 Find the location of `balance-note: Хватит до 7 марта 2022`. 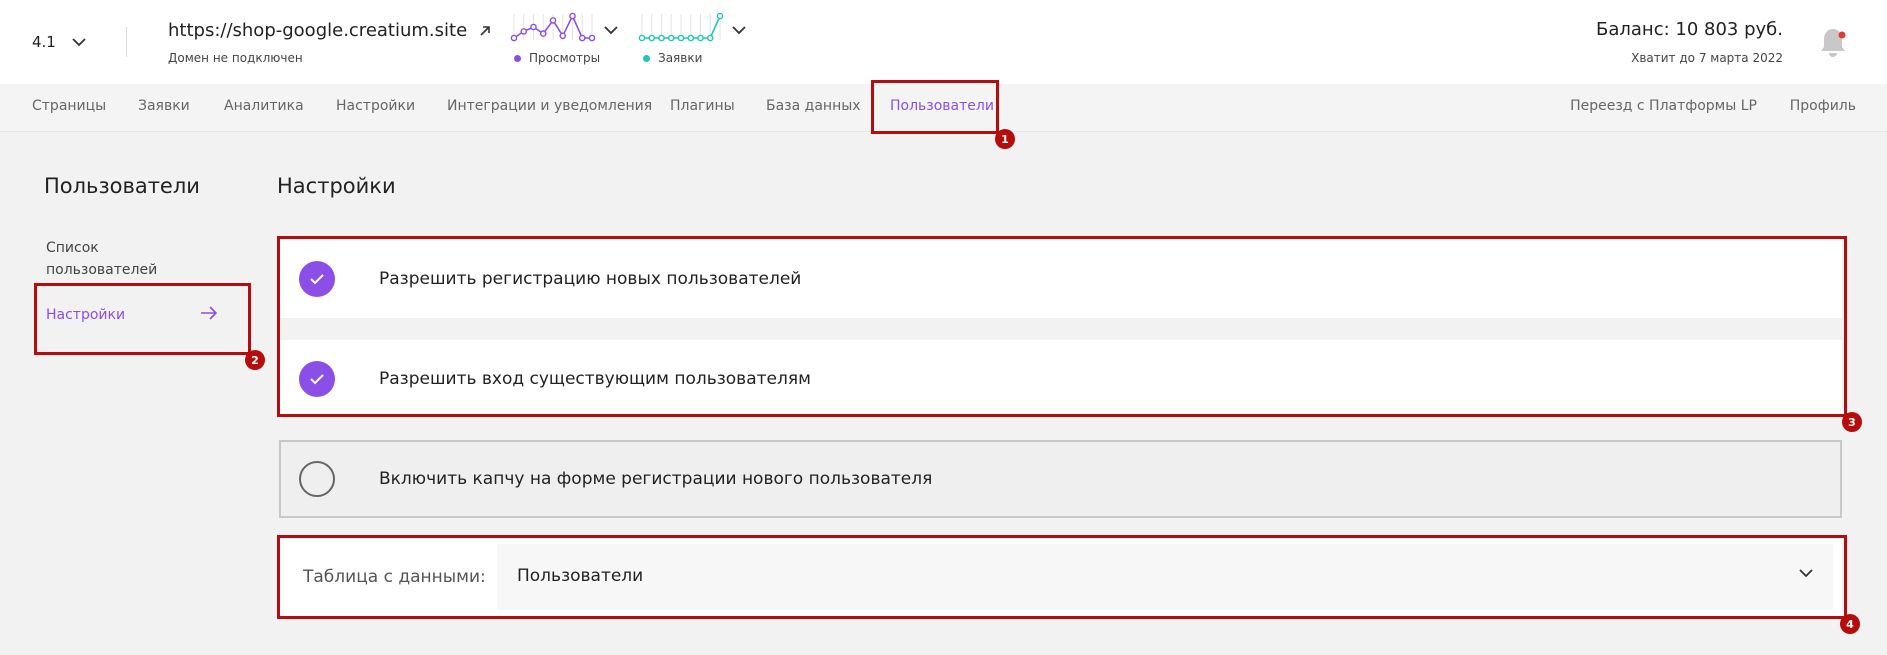

balance-note: Хватит до 7 марта 2022 is located at coordinates (1707, 58).